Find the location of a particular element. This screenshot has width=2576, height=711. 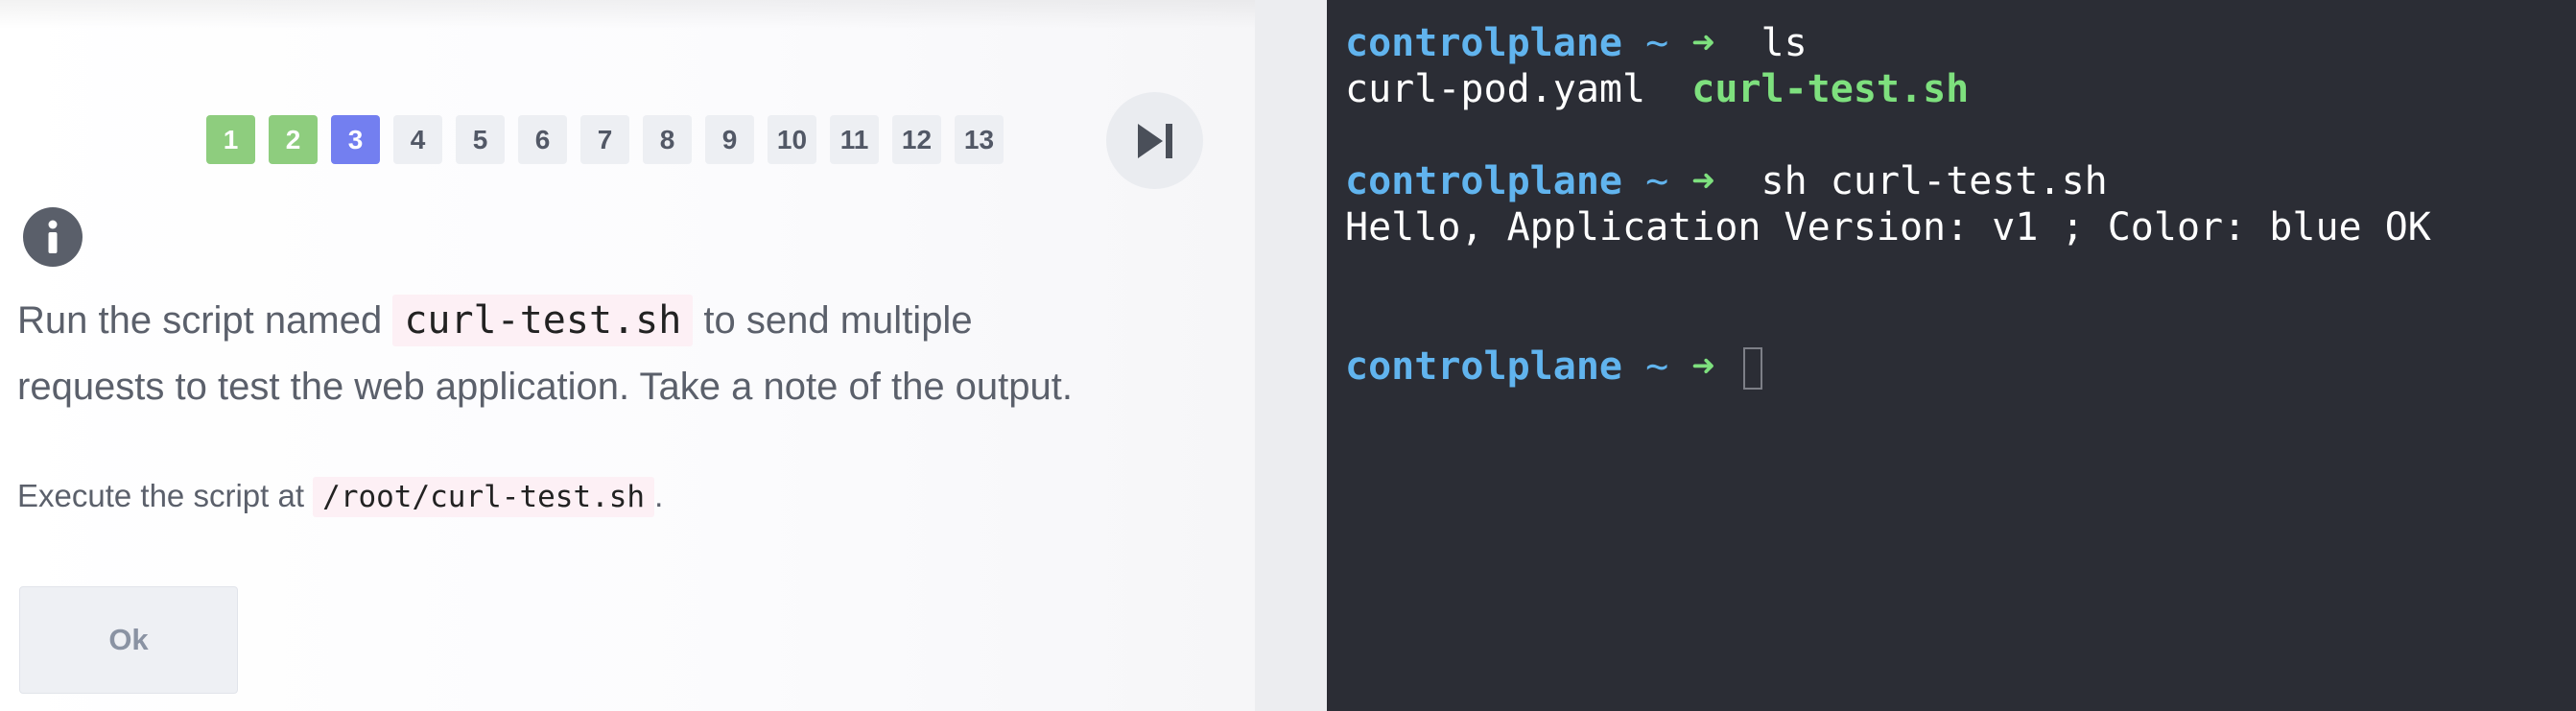

execute-text: Execute the script at is located at coordinates (166, 495).